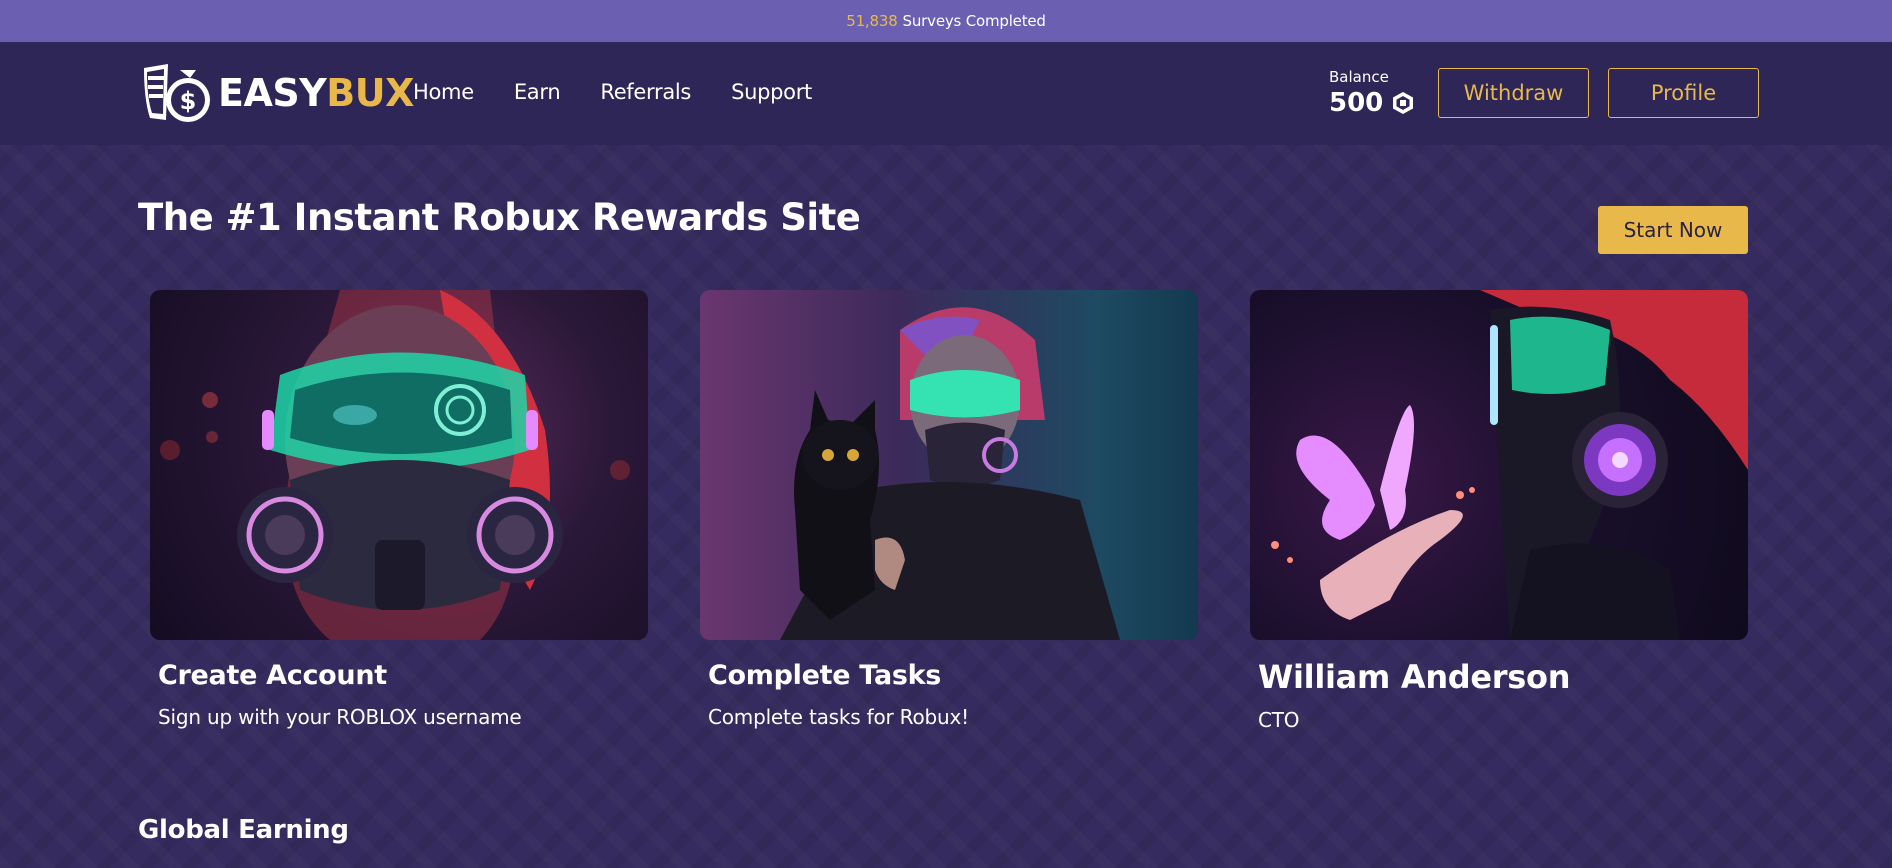 This screenshot has height=868, width=1892. Describe the element at coordinates (1499, 465) in the screenshot. I see `cyberpunk-girl-with-butterfly-image` at that location.